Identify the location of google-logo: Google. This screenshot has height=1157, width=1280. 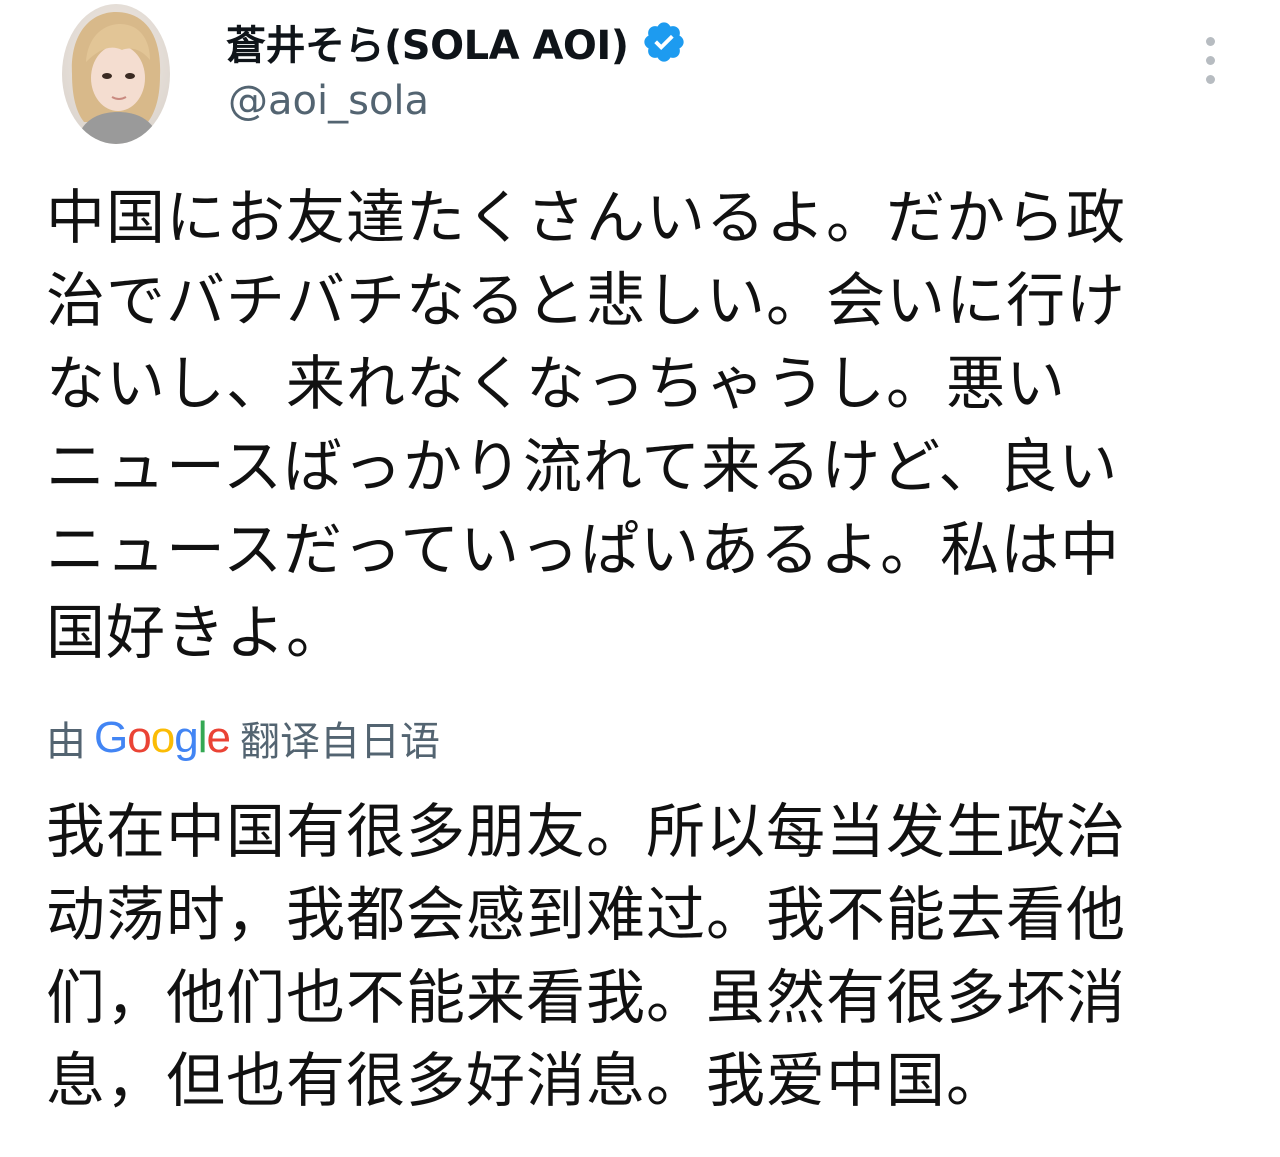
(162, 737).